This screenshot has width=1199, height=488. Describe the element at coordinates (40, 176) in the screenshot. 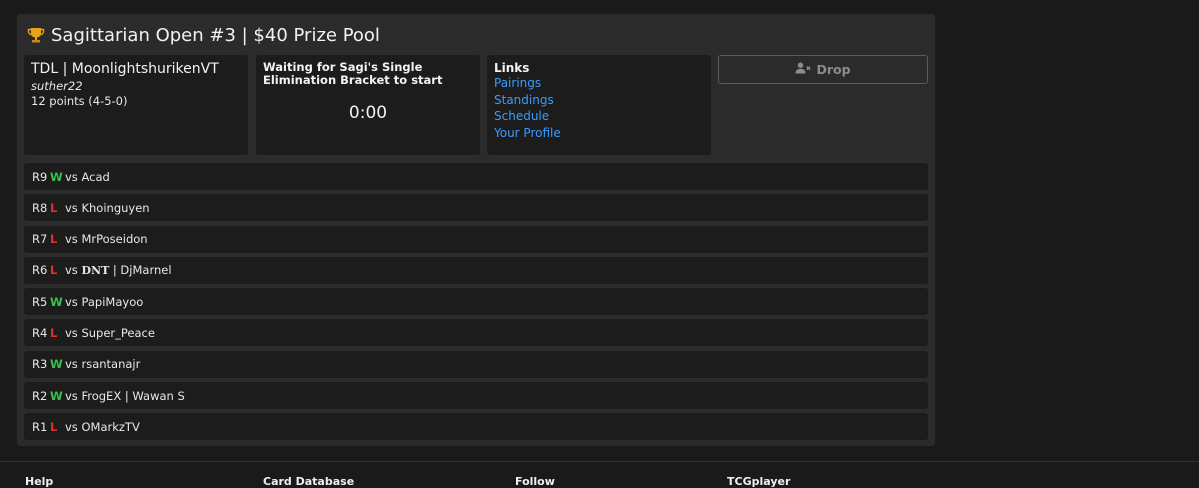

I see `round-number: R9` at that location.